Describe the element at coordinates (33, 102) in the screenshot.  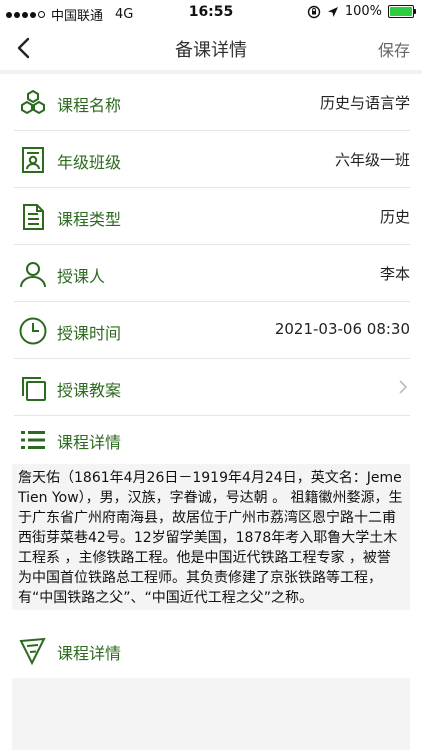
I see `hexagon-cluster-icon` at that location.